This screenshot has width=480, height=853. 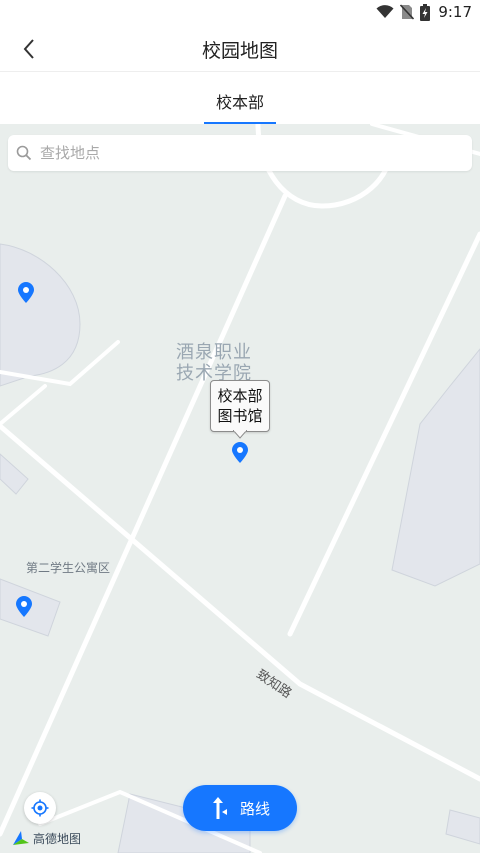 I want to click on battery-charging-icon, so click(x=425, y=12).